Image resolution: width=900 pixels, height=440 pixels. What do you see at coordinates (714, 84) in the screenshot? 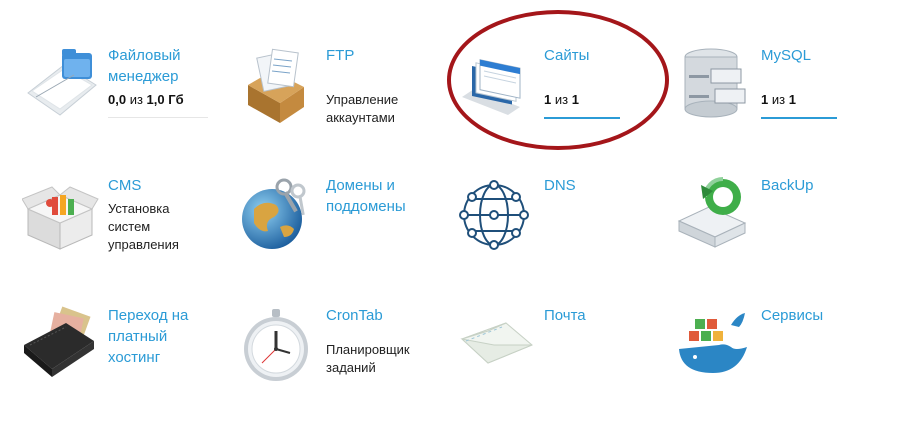
I see `database-icon` at bounding box center [714, 84].